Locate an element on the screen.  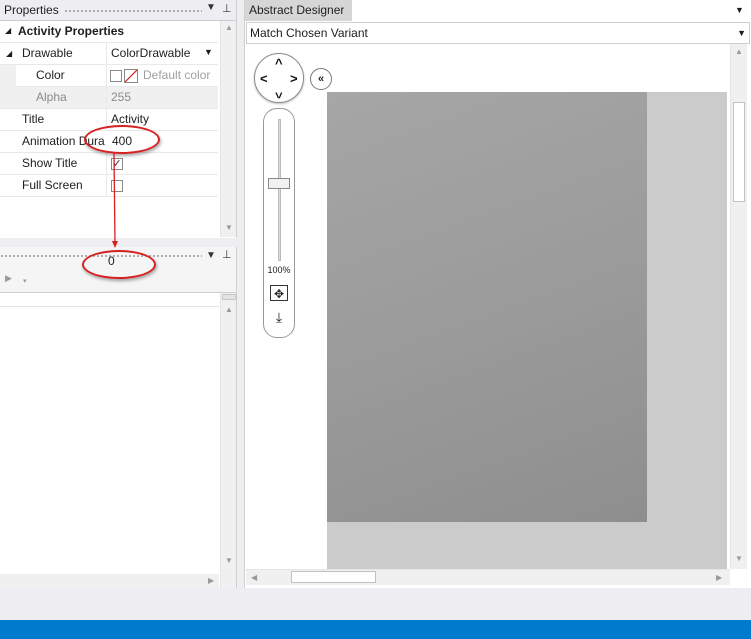
download-icon: ⤓ is located at coordinates (279, 317).